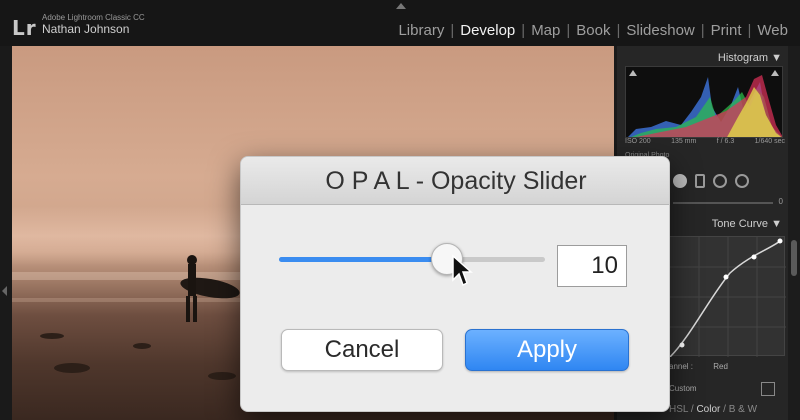  What do you see at coordinates (794, 258) in the screenshot?
I see `panel-scroll-thumb` at bounding box center [794, 258].